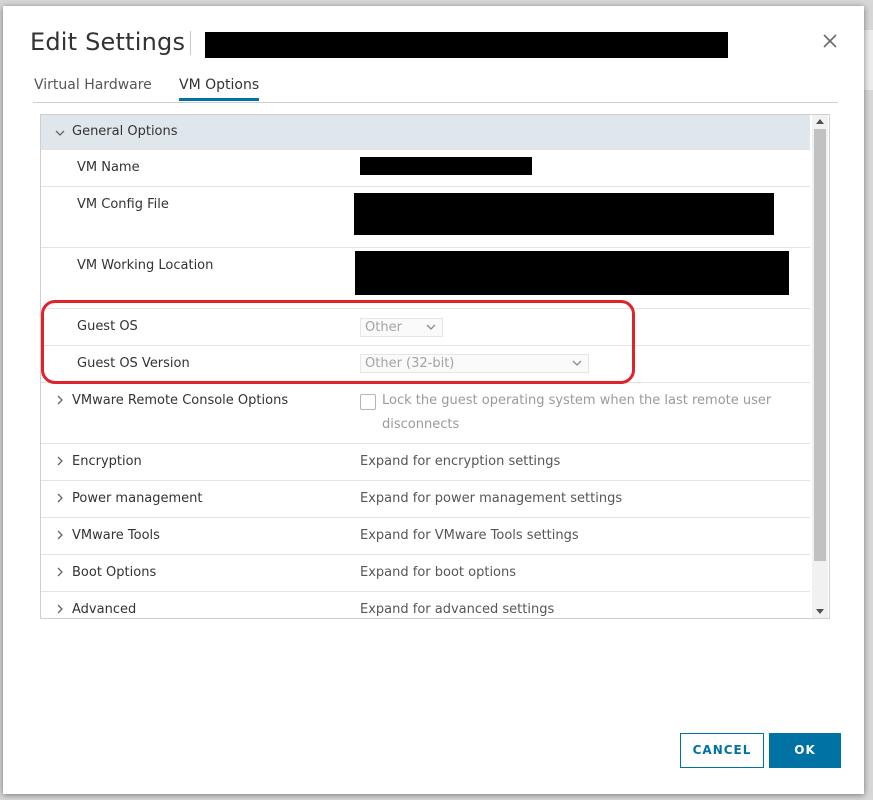 This screenshot has width=873, height=800. What do you see at coordinates (108, 167) in the screenshot?
I see `vm-name-label: VM Name` at bounding box center [108, 167].